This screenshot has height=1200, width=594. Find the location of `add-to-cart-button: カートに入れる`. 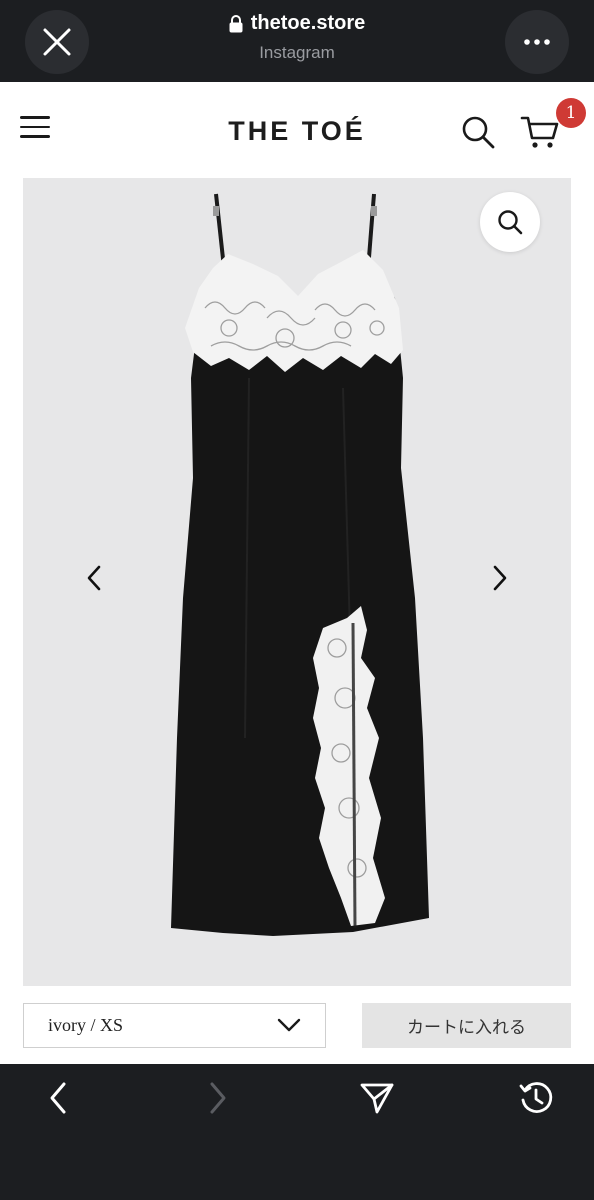

add-to-cart-button: カートに入れる is located at coordinates (466, 1025).